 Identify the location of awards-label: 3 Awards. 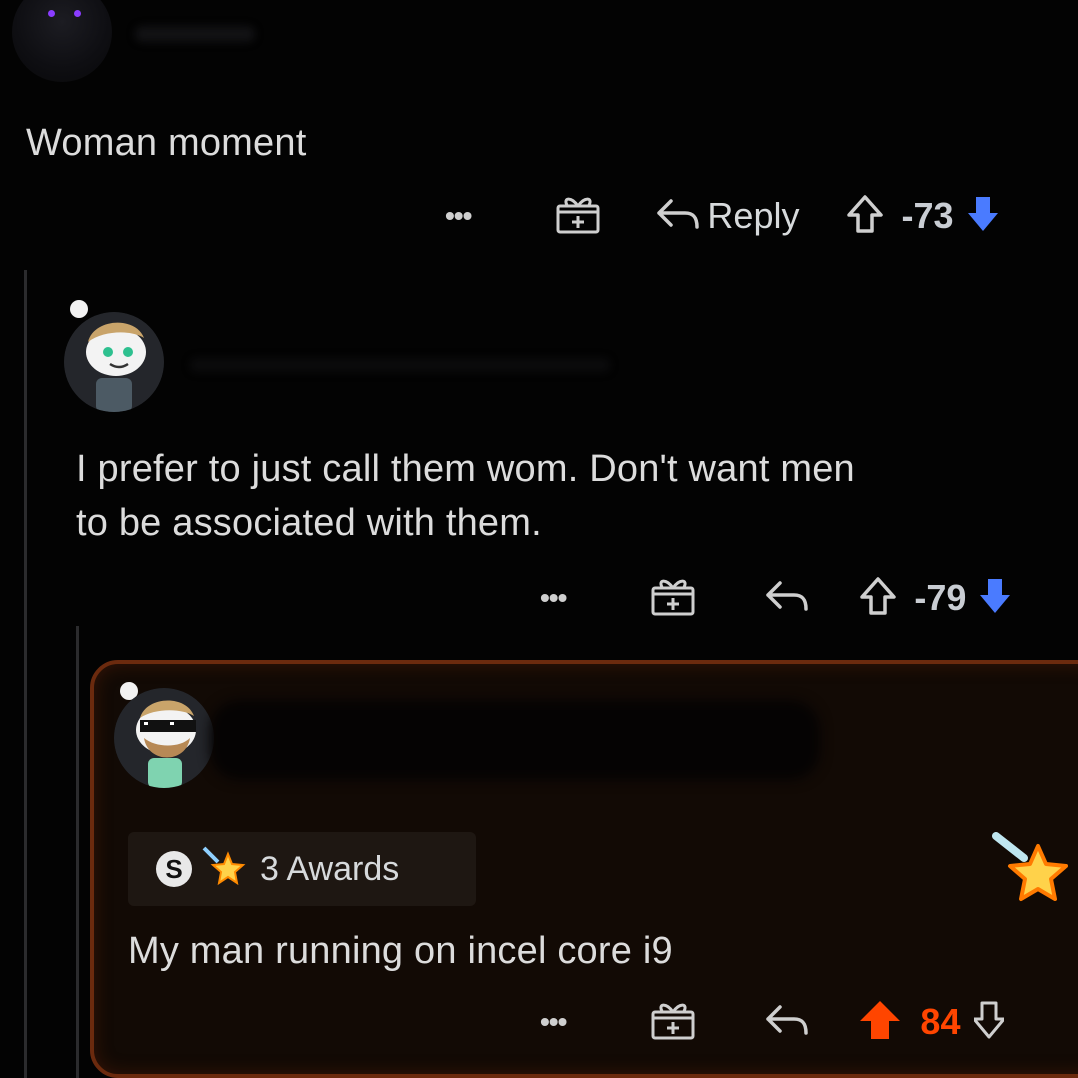
(330, 868).